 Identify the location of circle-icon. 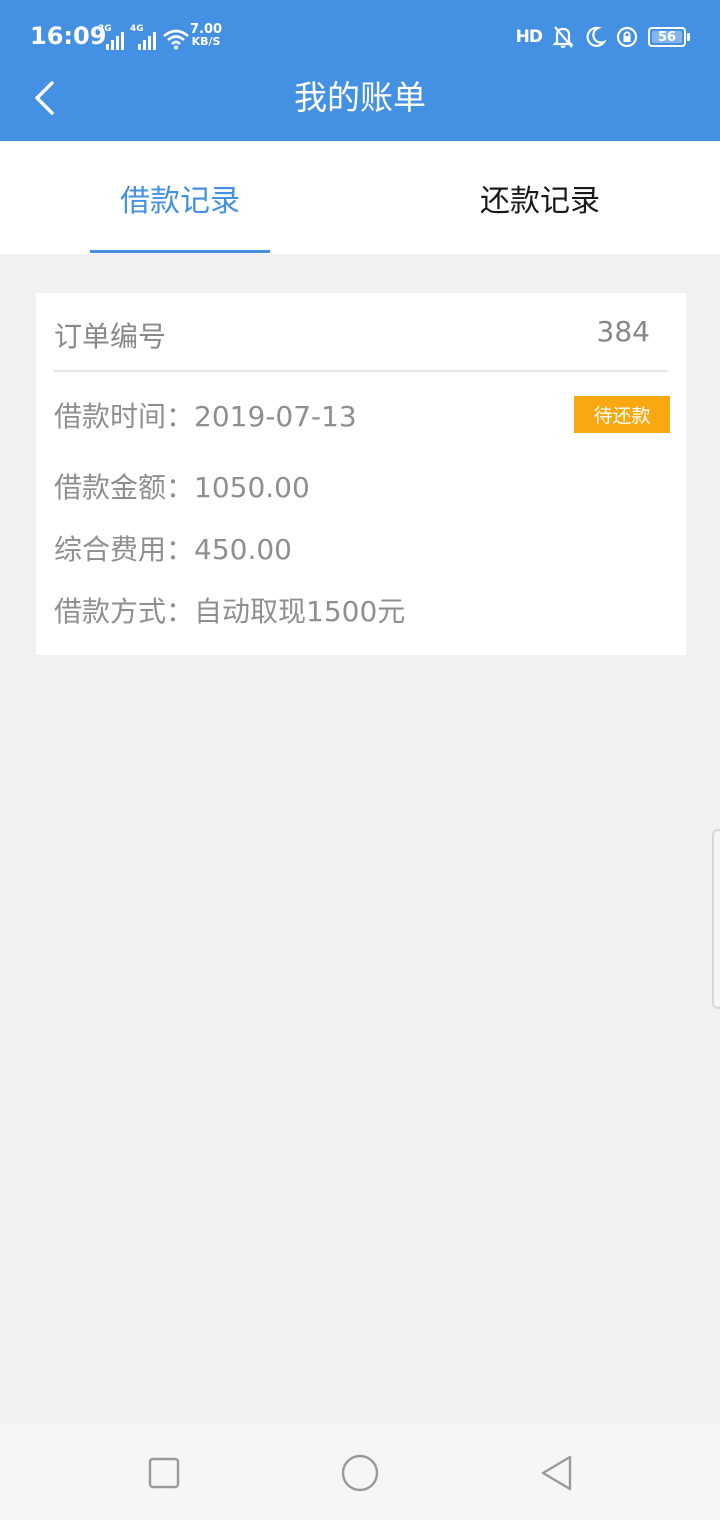
(360, 1473).